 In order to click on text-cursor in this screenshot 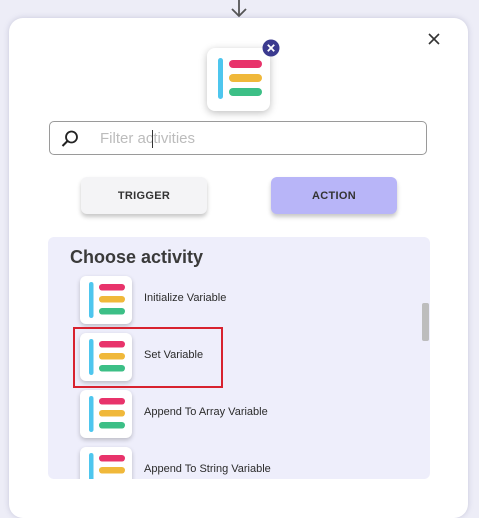, I will do `click(152, 139)`.